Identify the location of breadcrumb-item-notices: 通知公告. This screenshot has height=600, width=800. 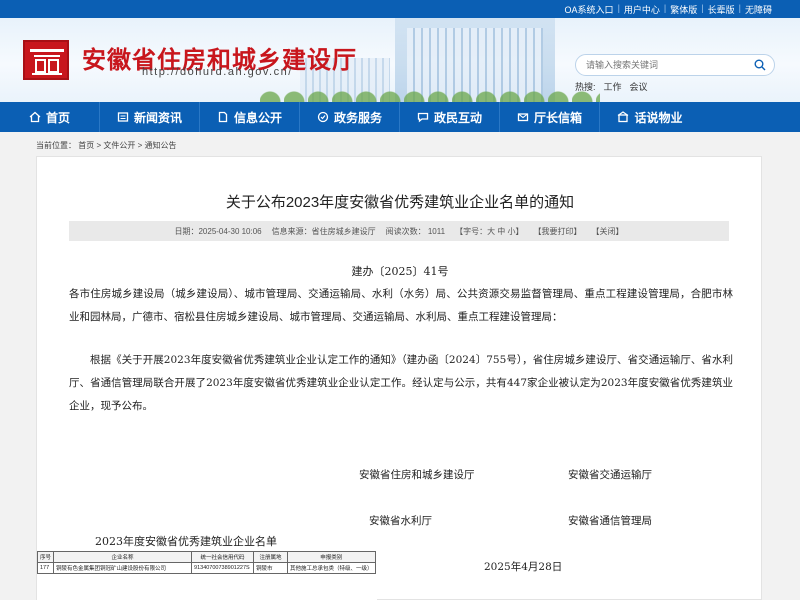
(161, 145).